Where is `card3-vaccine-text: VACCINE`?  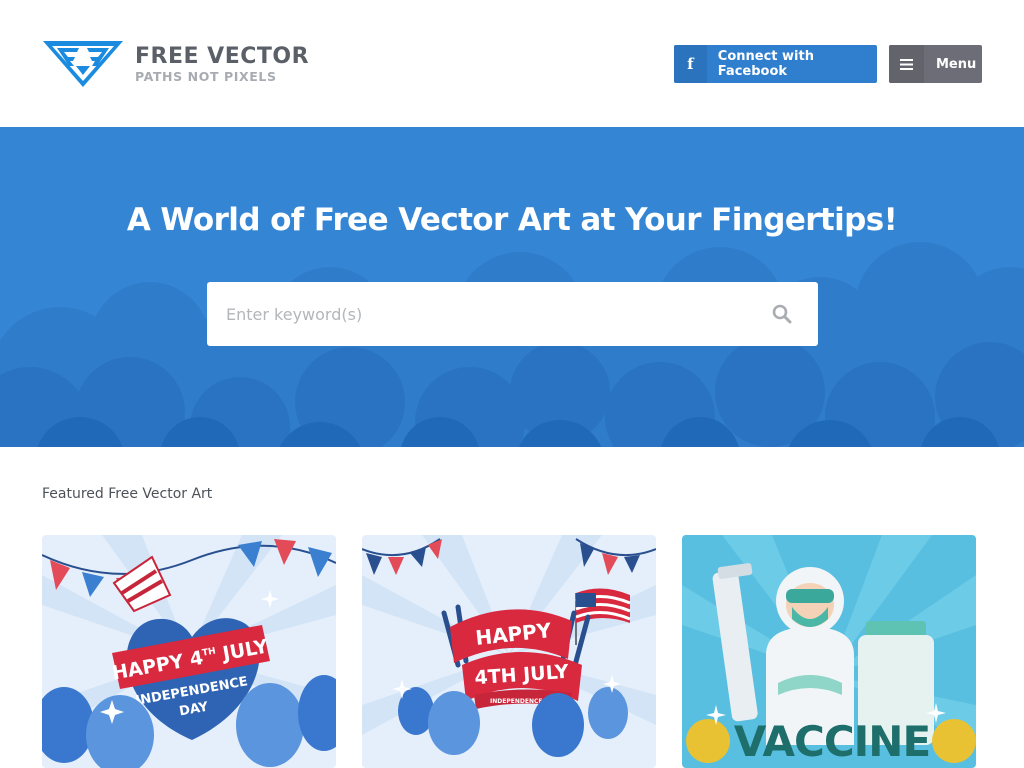
card3-vaccine-text: VACCINE is located at coordinates (832, 741).